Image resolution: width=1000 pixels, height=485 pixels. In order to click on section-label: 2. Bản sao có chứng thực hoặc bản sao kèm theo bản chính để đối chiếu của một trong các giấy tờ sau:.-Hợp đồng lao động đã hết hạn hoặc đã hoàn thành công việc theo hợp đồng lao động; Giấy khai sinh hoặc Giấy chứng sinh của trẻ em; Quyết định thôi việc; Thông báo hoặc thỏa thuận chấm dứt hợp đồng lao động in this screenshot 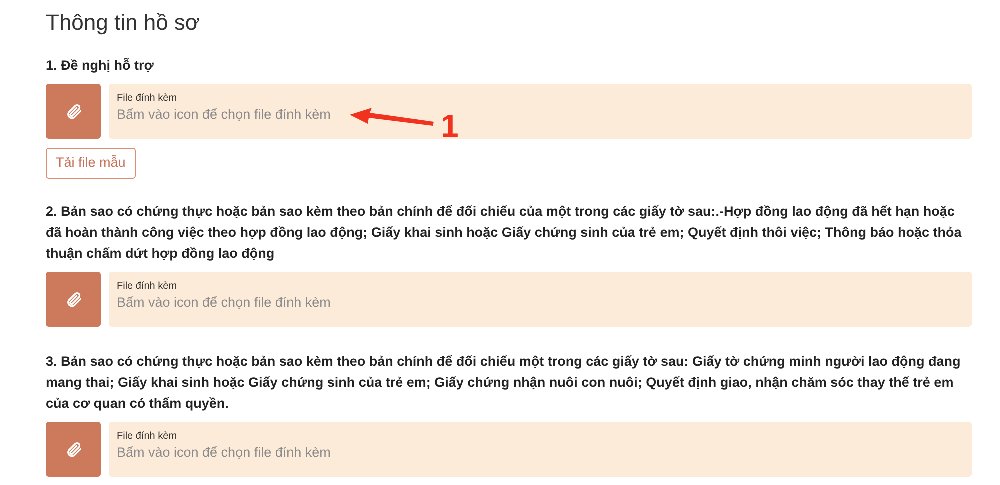, I will do `click(504, 233)`.